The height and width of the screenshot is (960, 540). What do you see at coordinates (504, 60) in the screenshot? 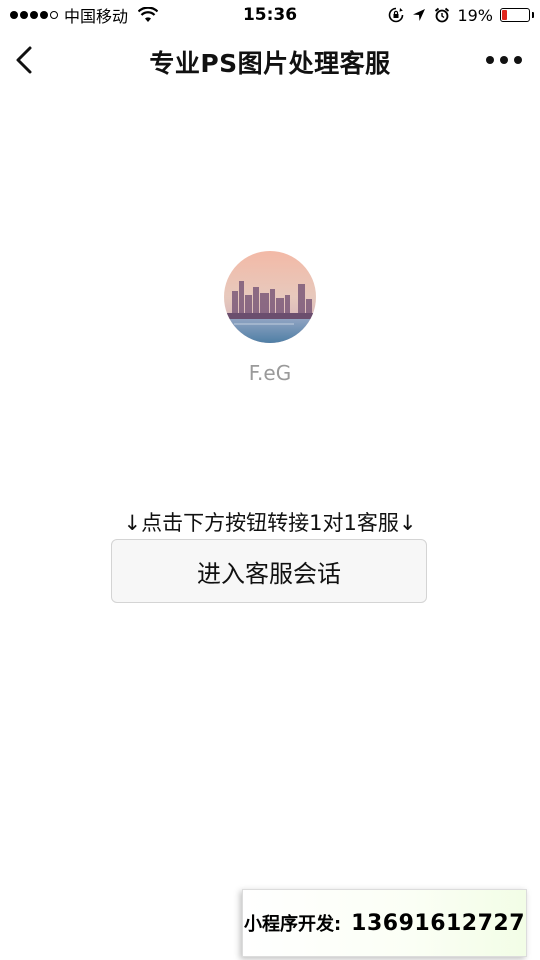
I see `more-button` at bounding box center [504, 60].